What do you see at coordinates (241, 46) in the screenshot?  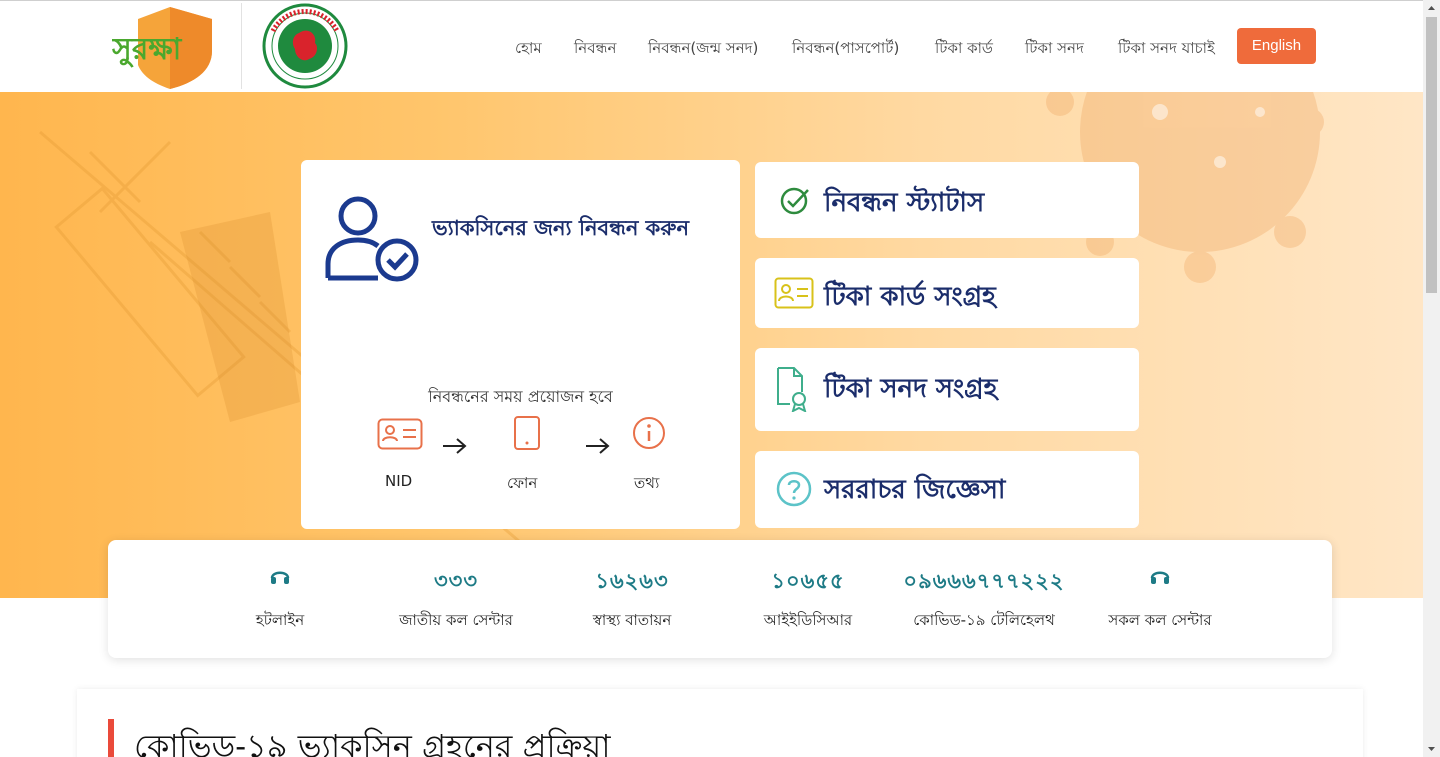 I see `logo-divider` at bounding box center [241, 46].